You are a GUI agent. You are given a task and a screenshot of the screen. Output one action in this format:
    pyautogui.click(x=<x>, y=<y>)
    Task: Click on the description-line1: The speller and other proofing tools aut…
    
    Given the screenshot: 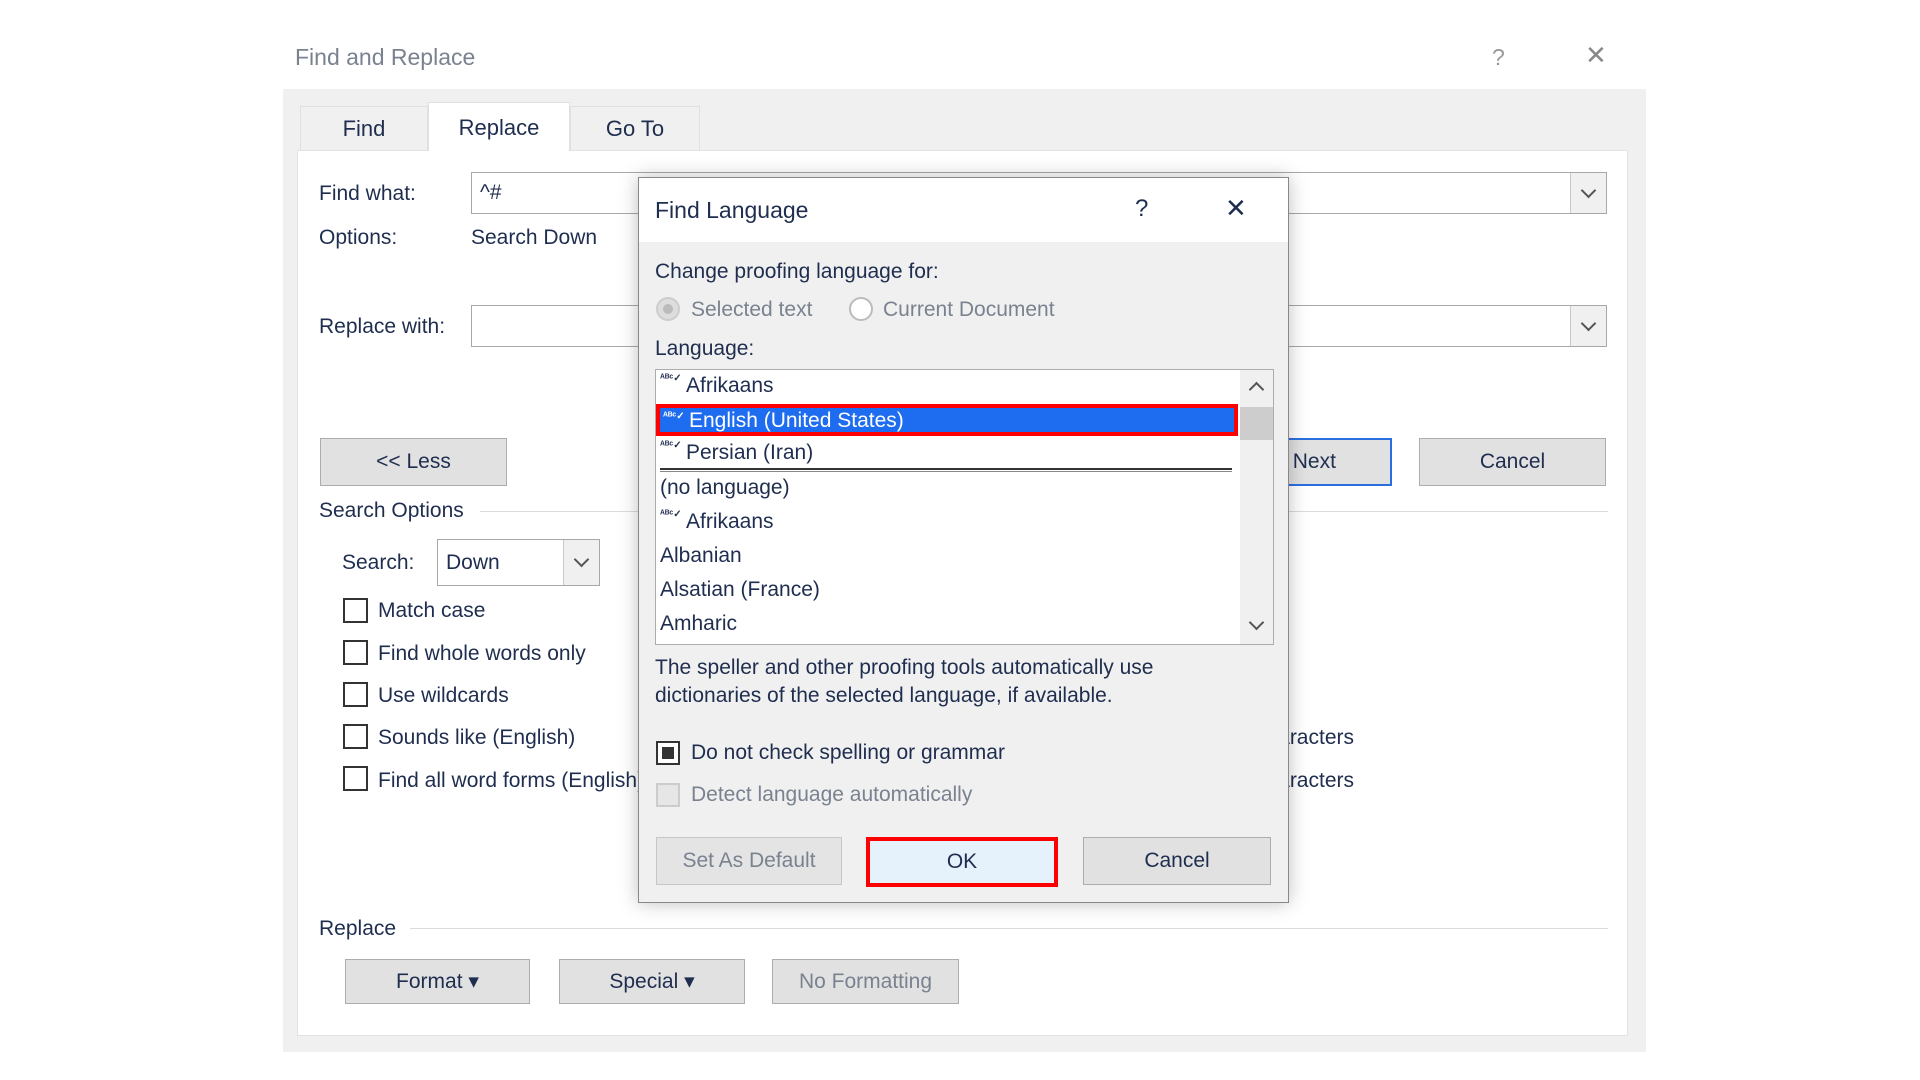 What is the action you would take?
    pyautogui.click(x=904, y=667)
    